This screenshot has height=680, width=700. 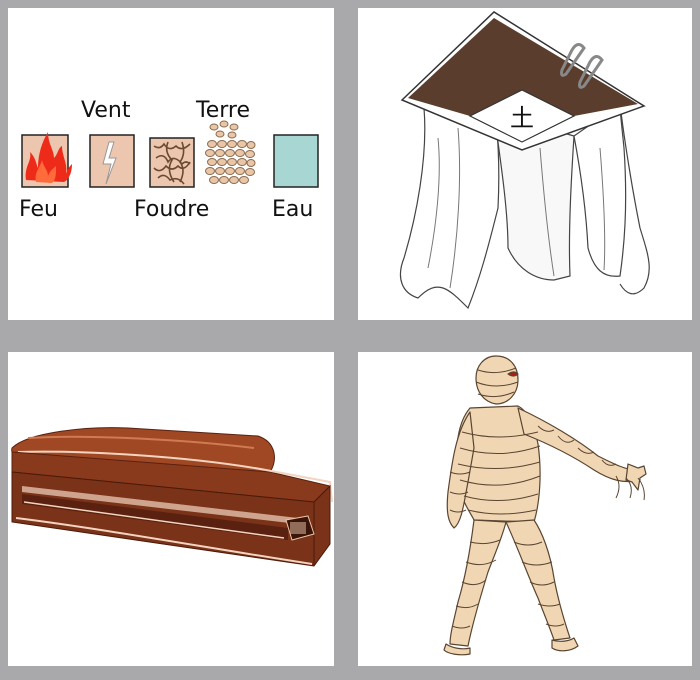 I want to click on label-feu: Feu, so click(x=38, y=209).